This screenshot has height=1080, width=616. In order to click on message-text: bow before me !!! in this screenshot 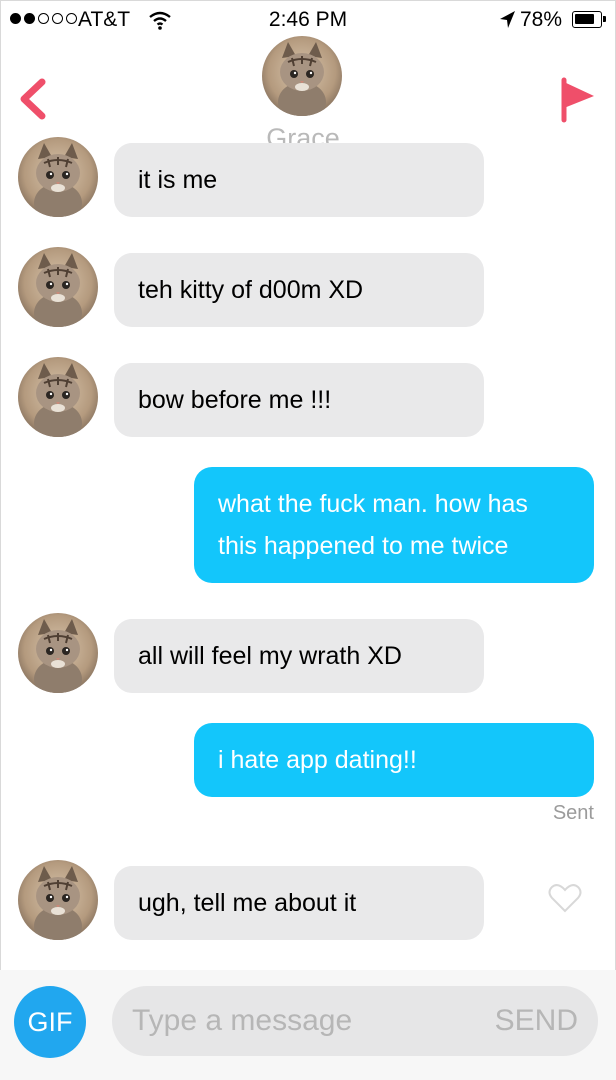, I will do `click(235, 400)`.